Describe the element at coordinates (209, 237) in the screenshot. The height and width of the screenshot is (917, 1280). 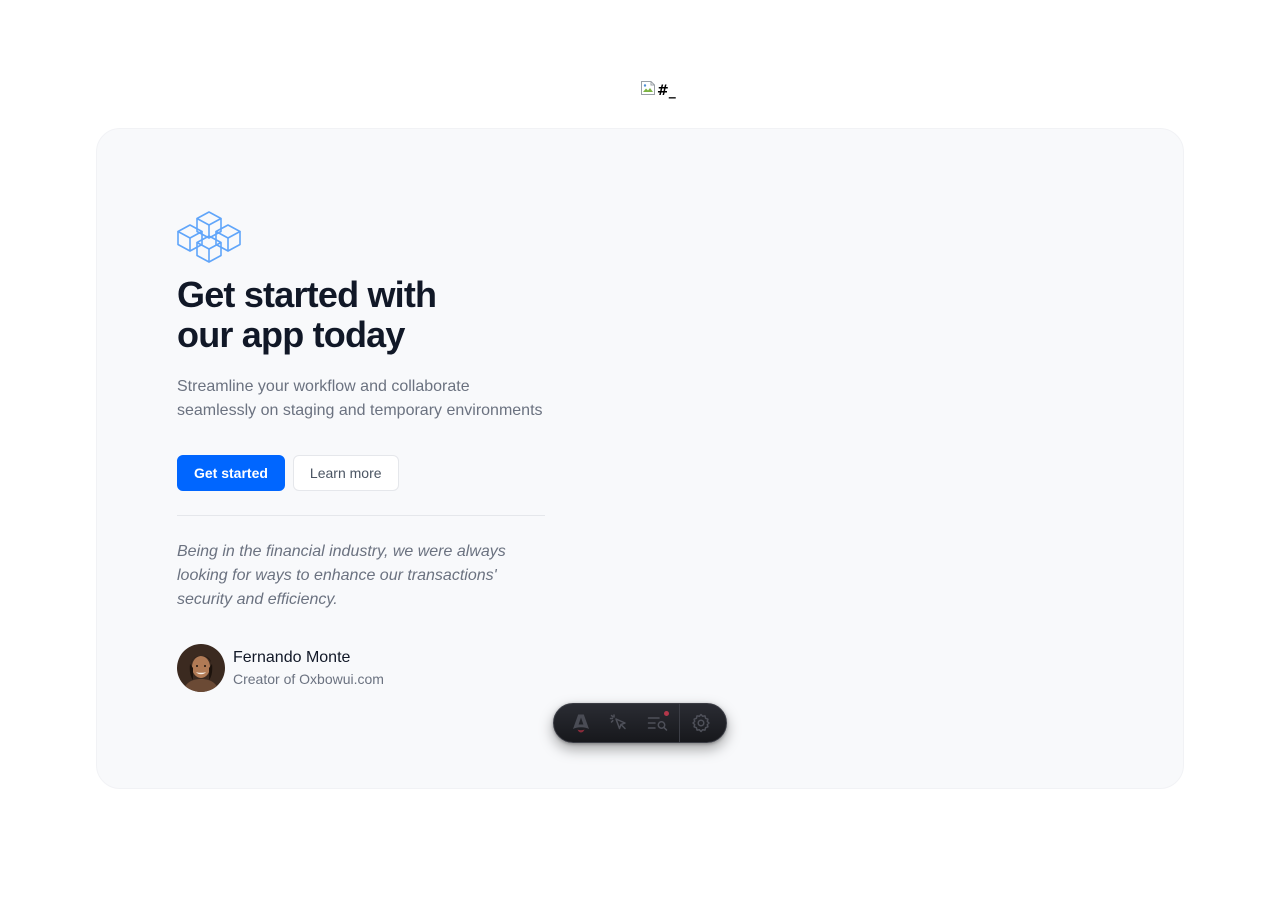
I see `cubes-logo-icon` at that location.